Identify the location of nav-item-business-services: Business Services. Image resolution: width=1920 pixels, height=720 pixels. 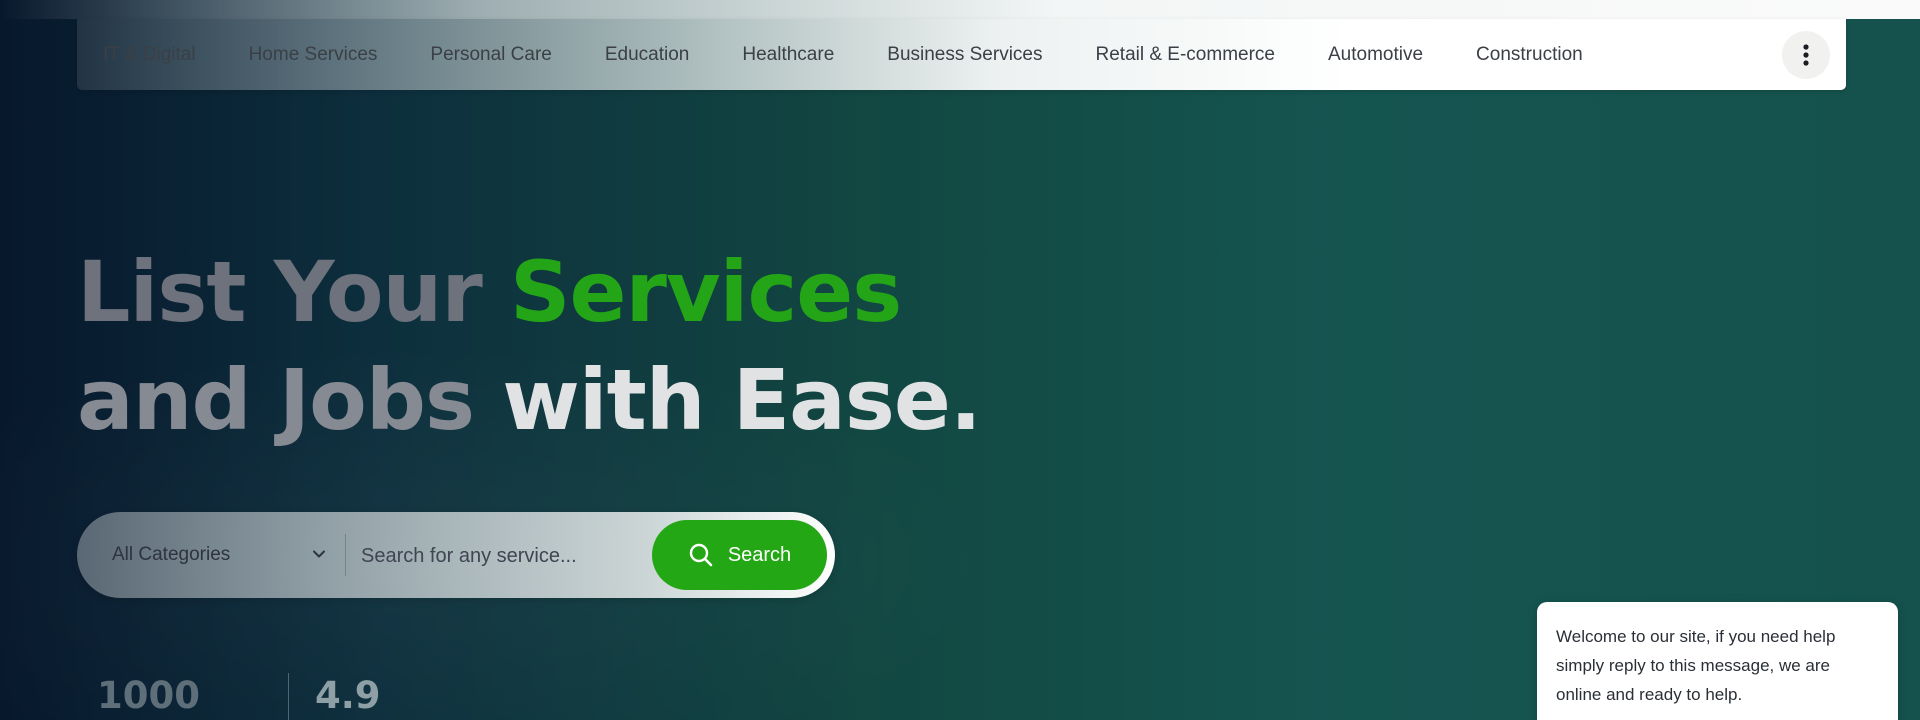
(964, 55).